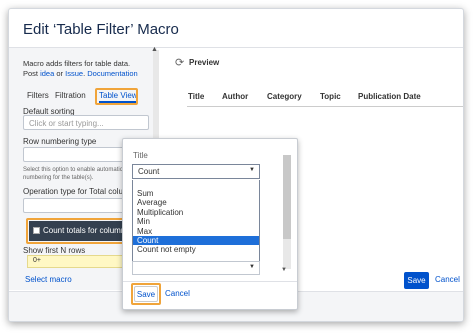 This screenshot has height=333, width=474. I want to click on option-item: Multiplication, so click(196, 212).